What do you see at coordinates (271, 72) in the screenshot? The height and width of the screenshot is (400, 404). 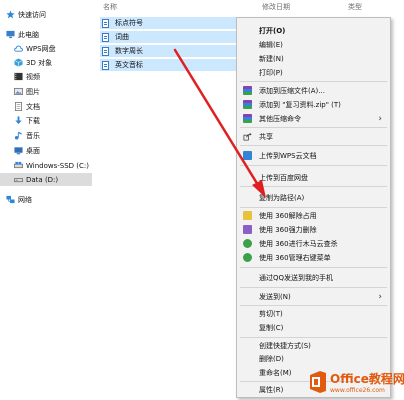 I see `menu-item-label: 打印(P)` at bounding box center [271, 72].